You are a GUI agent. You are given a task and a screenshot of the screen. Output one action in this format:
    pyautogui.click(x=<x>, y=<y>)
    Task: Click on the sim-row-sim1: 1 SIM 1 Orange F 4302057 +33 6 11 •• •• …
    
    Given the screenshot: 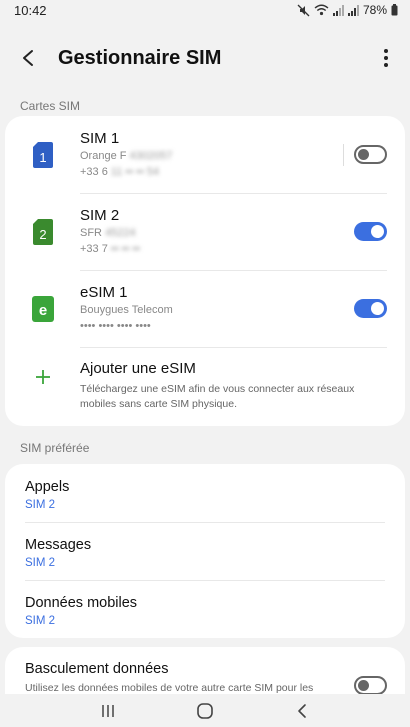 What is the action you would take?
    pyautogui.click(x=205, y=154)
    